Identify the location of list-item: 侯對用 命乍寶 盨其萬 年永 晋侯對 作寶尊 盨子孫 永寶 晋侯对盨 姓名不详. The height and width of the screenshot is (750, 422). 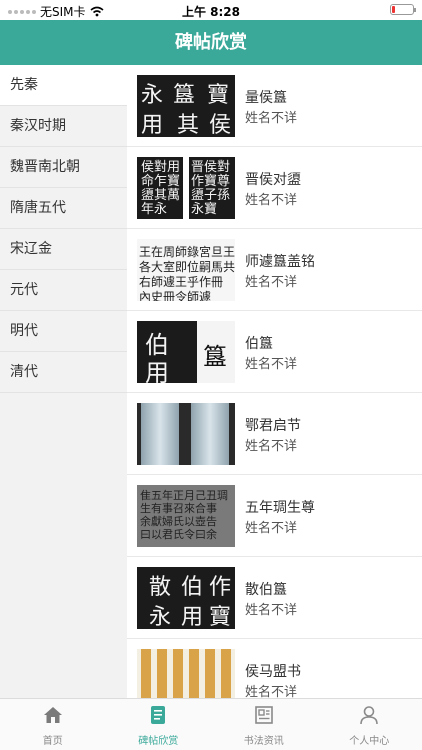
(274, 188).